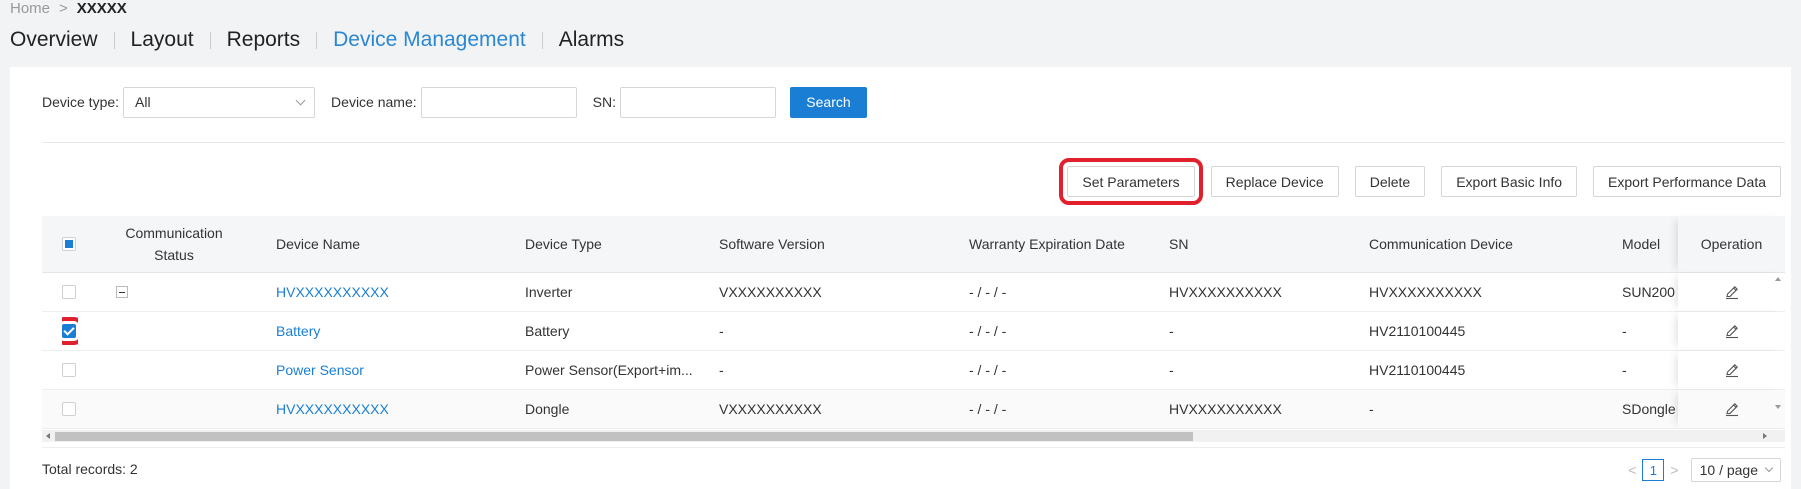 The image size is (1801, 489). I want to click on device-type-cell: Battery, so click(547, 331).